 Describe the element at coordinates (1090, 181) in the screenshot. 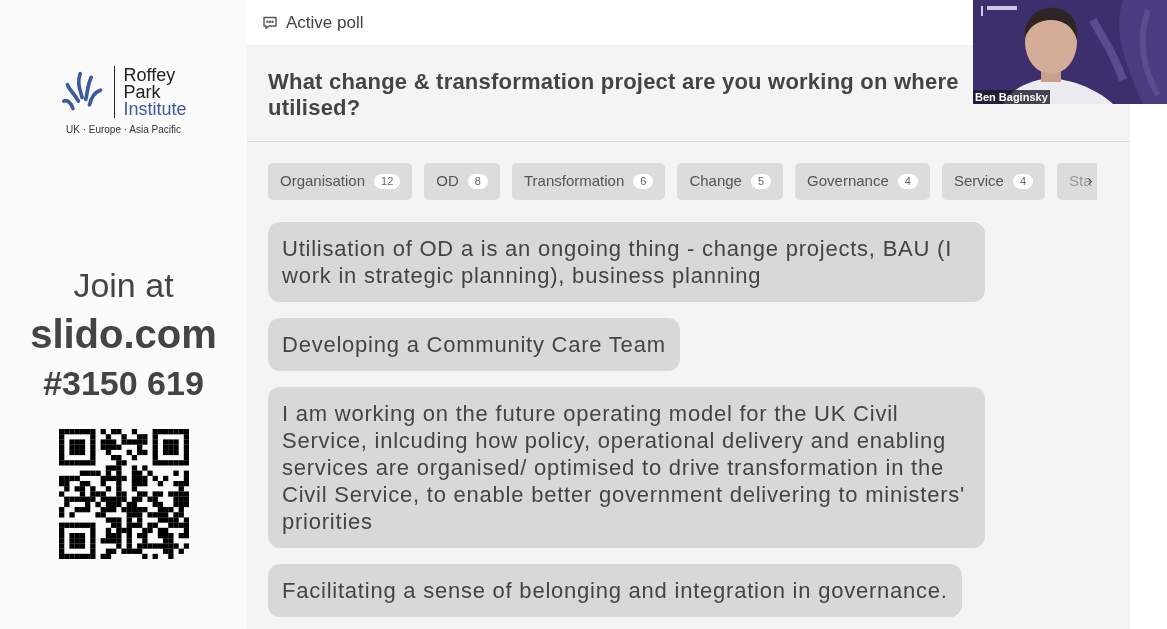

I see `chevron-right-icon` at that location.